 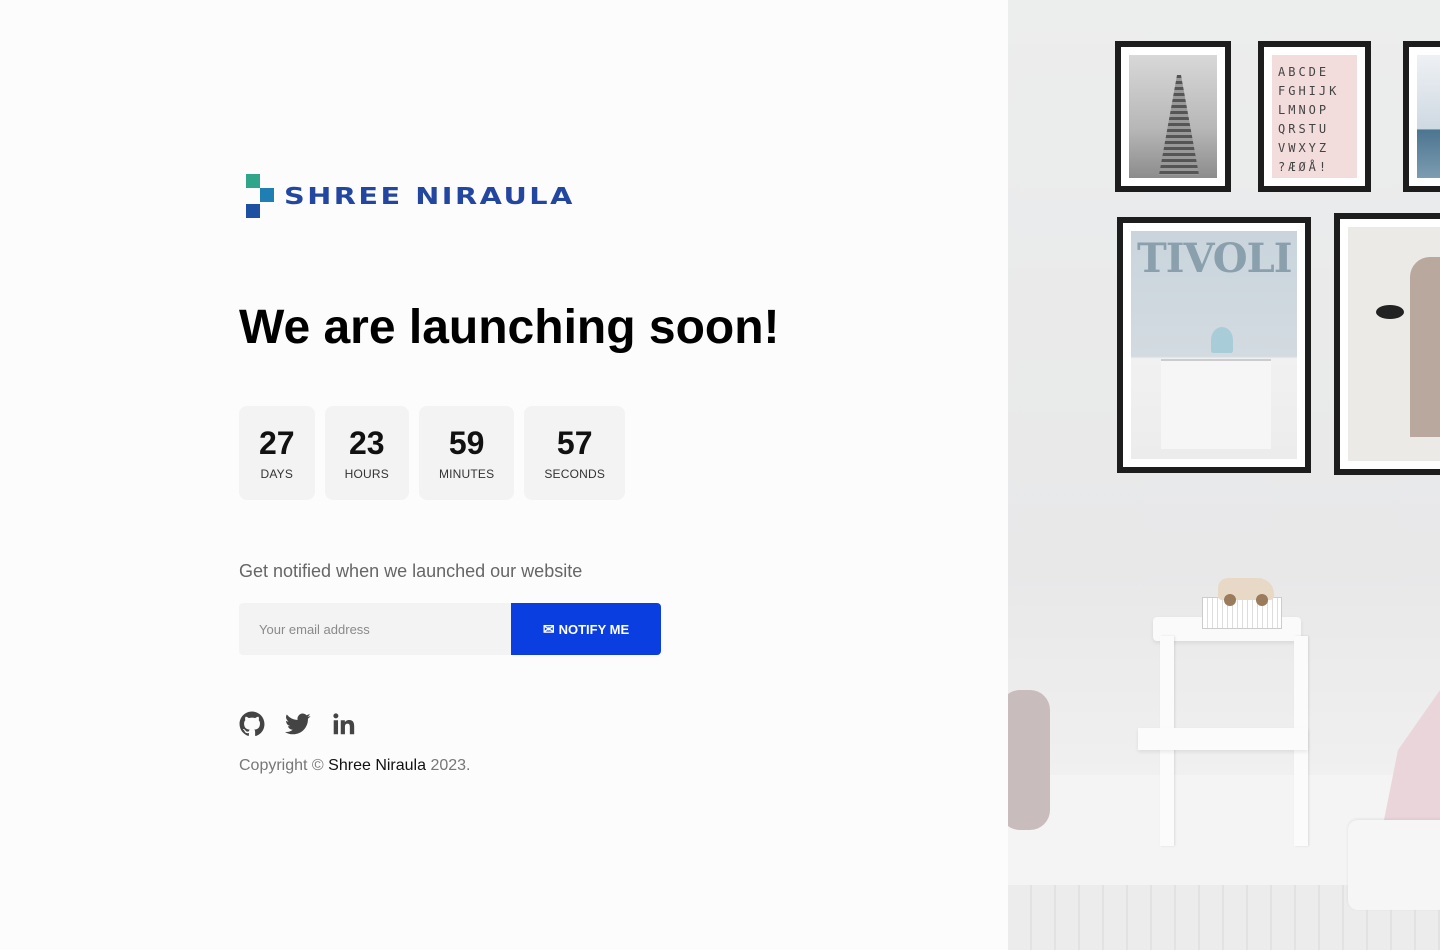 I want to click on page-title: We are launching soon!, so click(x=509, y=327).